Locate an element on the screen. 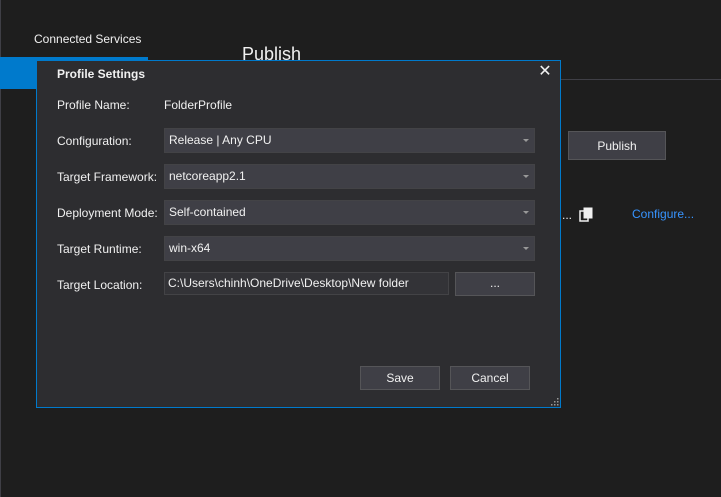 This screenshot has width=721, height=497. configuration-label: Configuration: is located at coordinates (94, 141).